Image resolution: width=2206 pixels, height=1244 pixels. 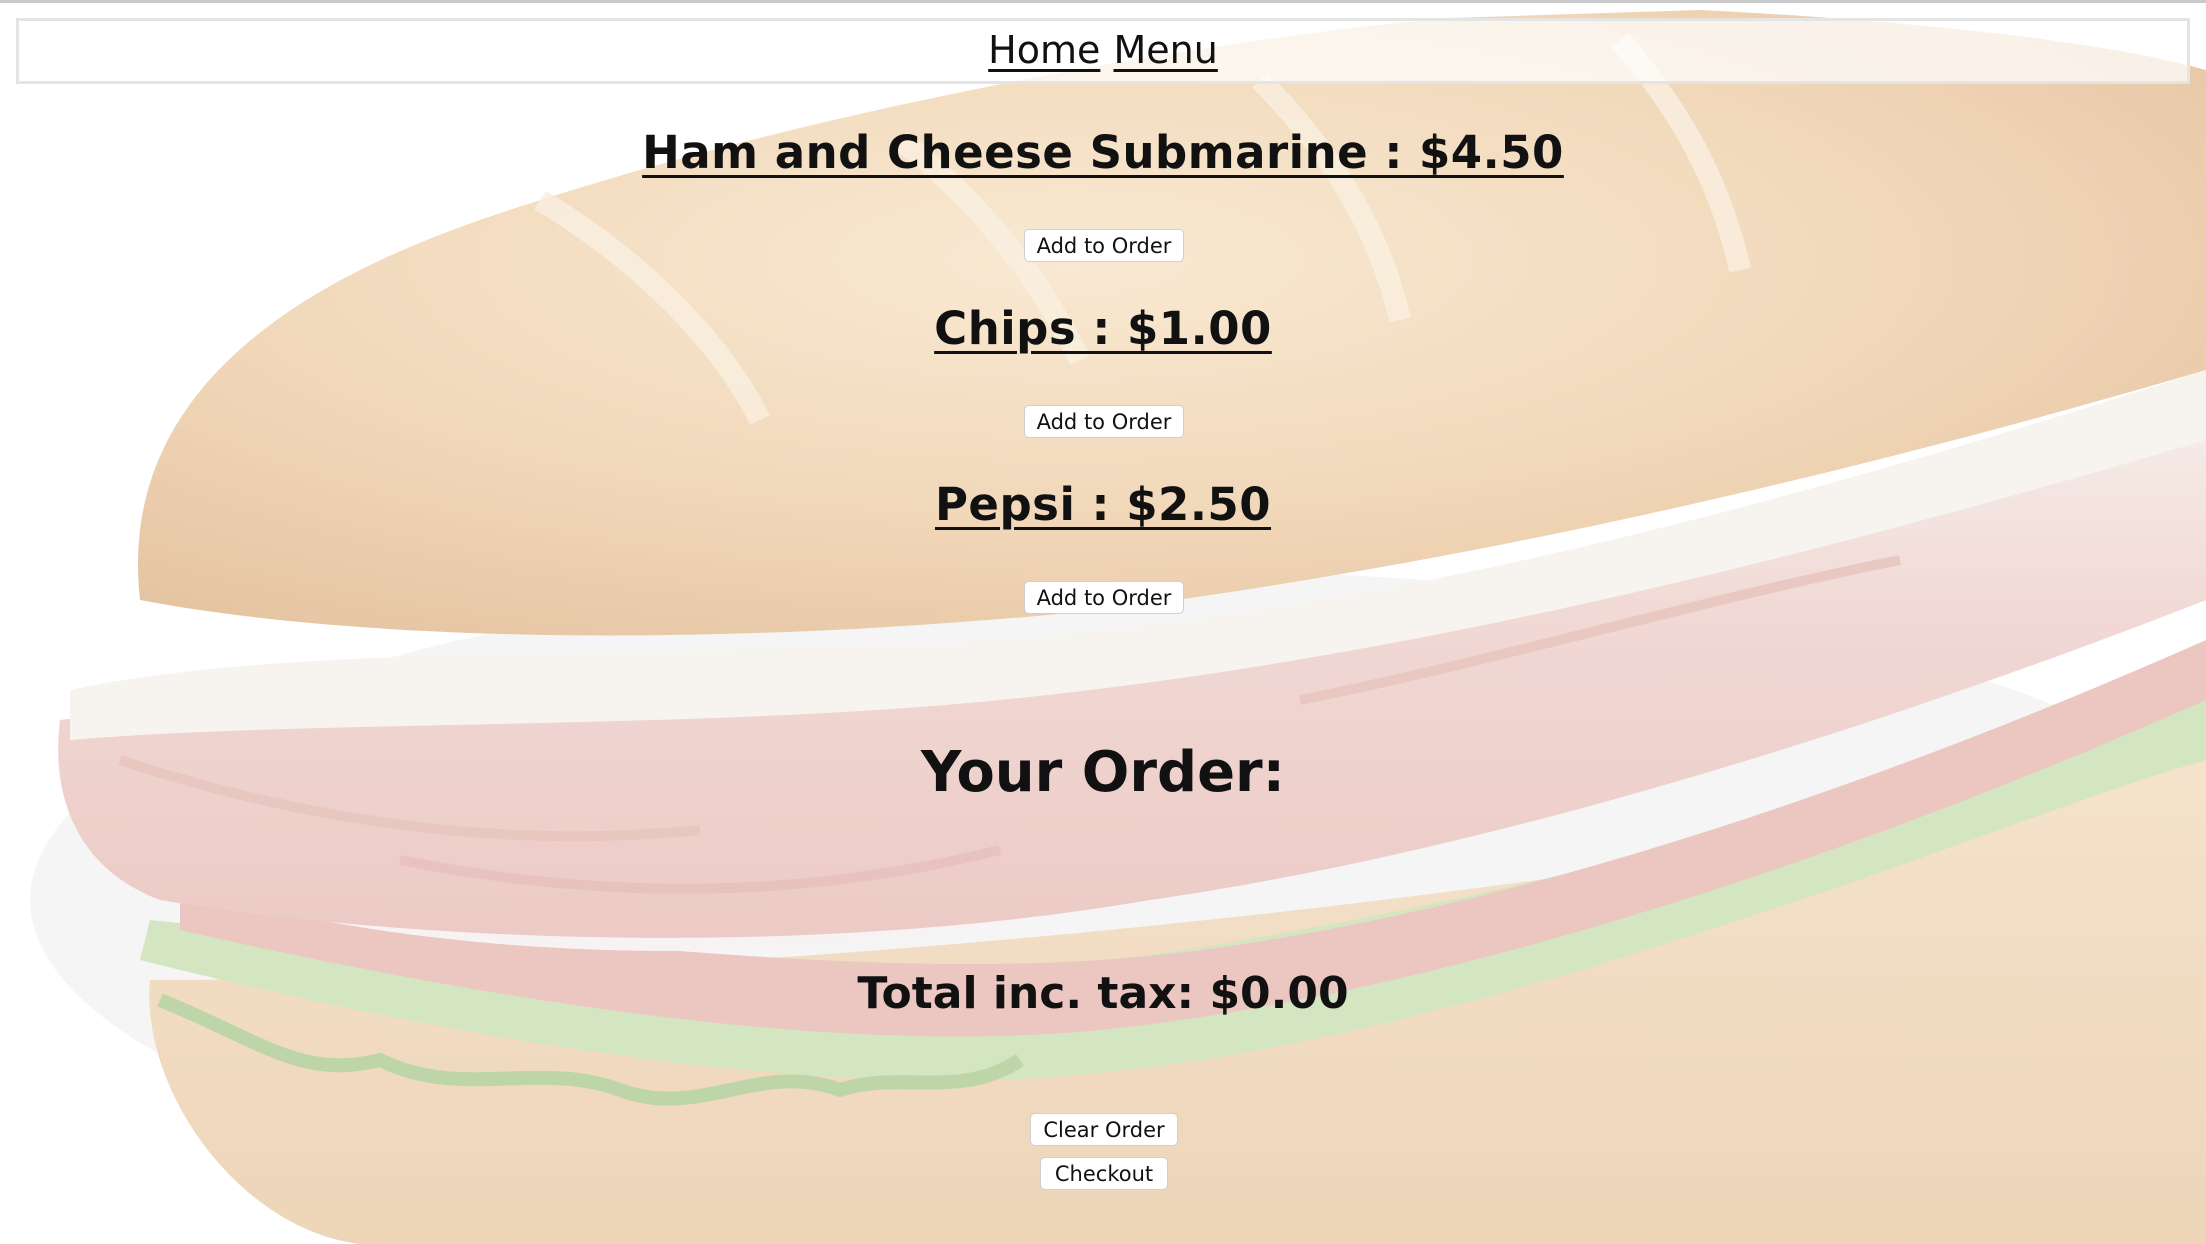 What do you see at coordinates (1103, 993) in the screenshot?
I see `order-total: Total inc. tax: $0.00` at bounding box center [1103, 993].